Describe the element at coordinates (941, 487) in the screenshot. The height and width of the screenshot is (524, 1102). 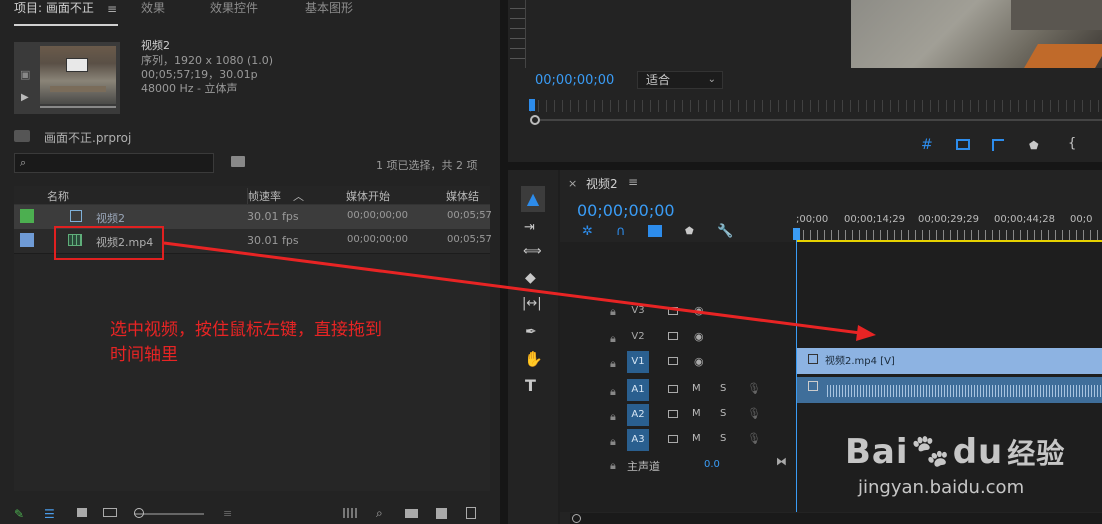
I see `watermark-url: jingyan.baidu.com` at that location.